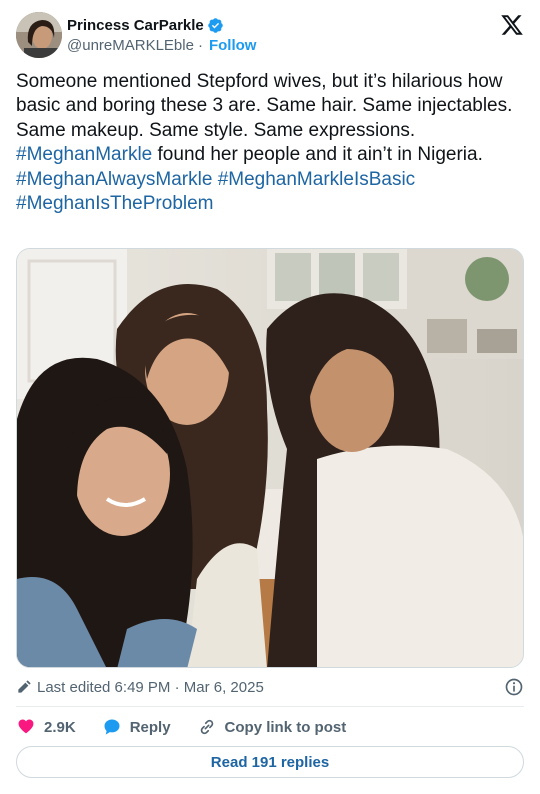  I want to click on x-logo-icon, so click(512, 25).